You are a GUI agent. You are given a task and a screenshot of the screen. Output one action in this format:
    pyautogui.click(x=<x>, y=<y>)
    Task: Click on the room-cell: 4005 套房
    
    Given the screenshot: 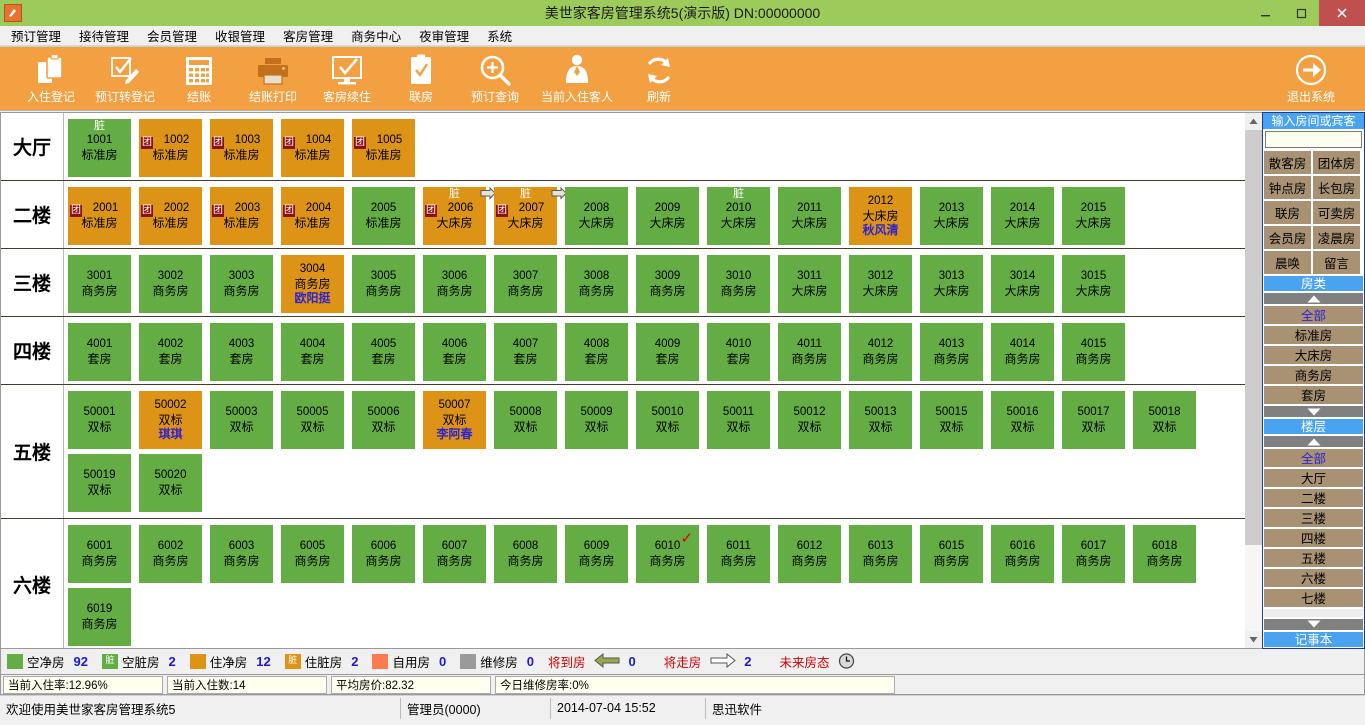 What is the action you would take?
    pyautogui.click(x=383, y=352)
    